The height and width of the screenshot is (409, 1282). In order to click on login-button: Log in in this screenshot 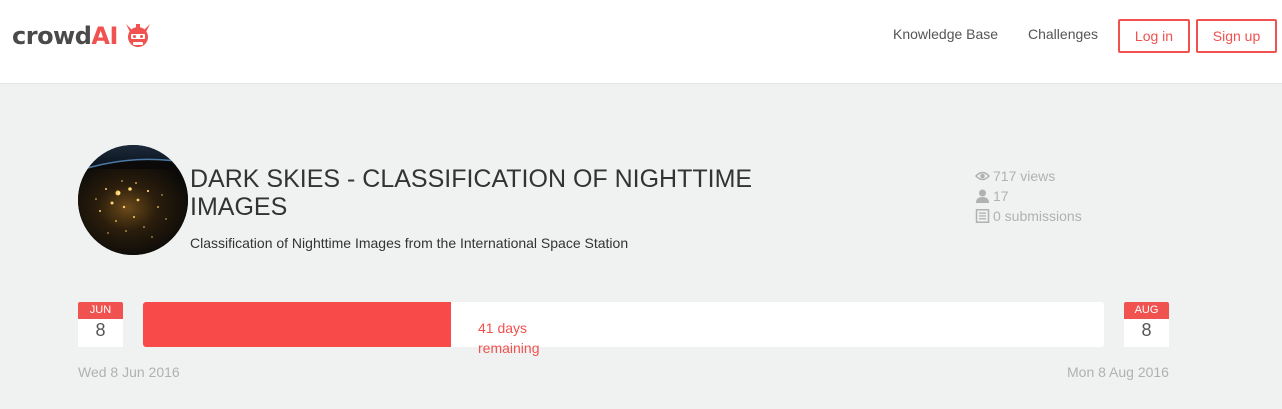, I will do `click(1154, 36)`.